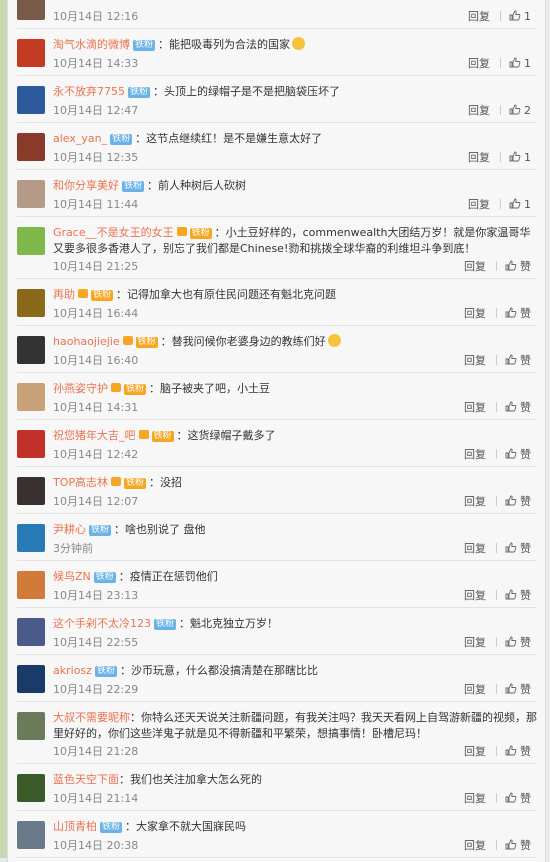  Describe the element at coordinates (75, 826) in the screenshot. I see `comment-username: 山顶青柏` at that location.